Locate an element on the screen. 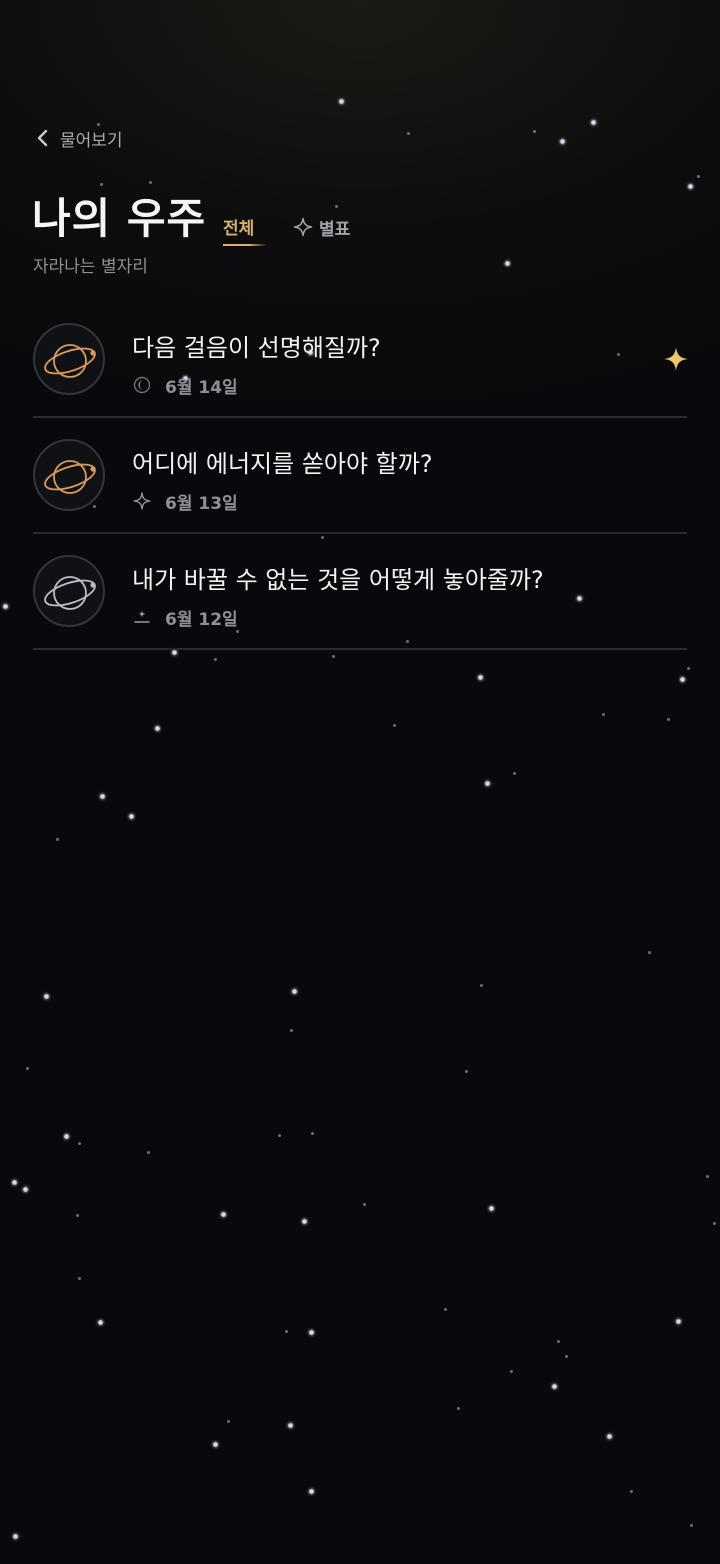 The image size is (720, 1564). question-item: 내가 바꿀 수 없는 것을 어떻게 놓아줄까? 6월 12일 is located at coordinates (360, 592).